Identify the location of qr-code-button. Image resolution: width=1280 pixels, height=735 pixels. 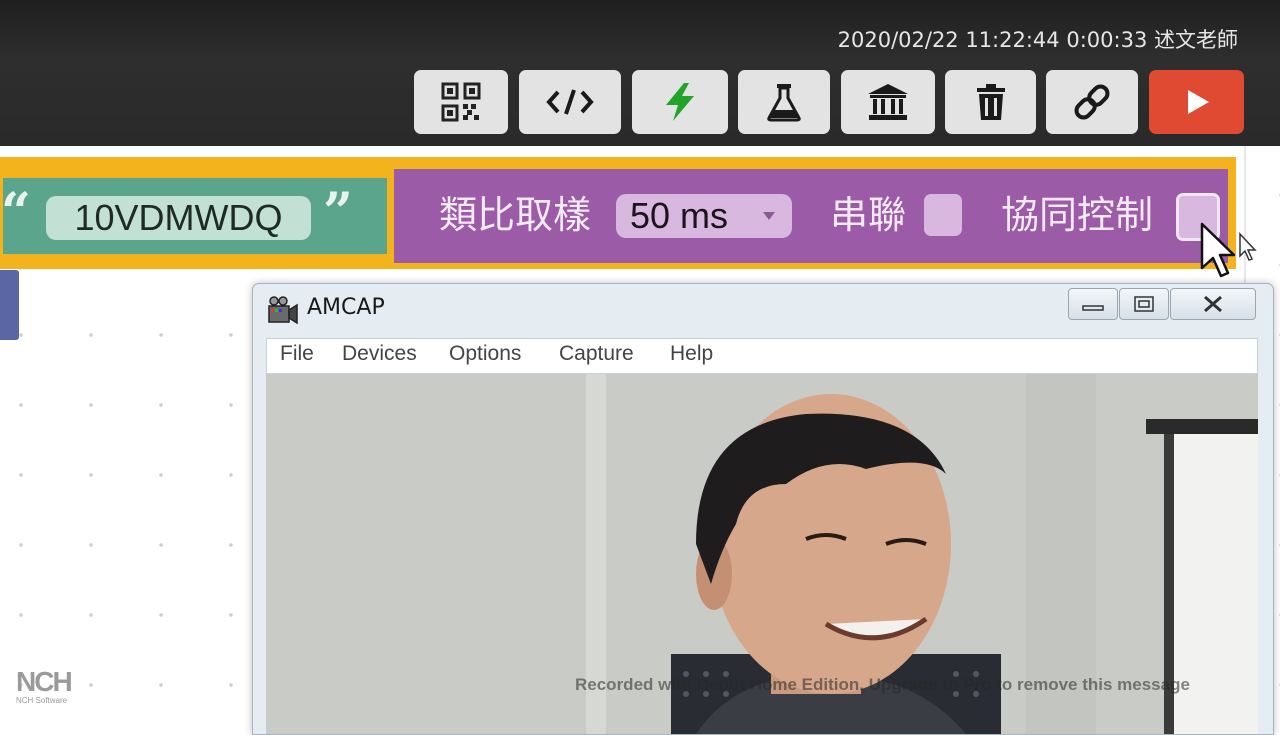
(461, 102).